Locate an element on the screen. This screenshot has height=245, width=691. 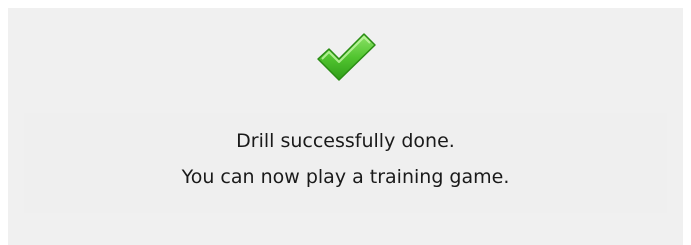
check-mark-icon is located at coordinates (346, 57).